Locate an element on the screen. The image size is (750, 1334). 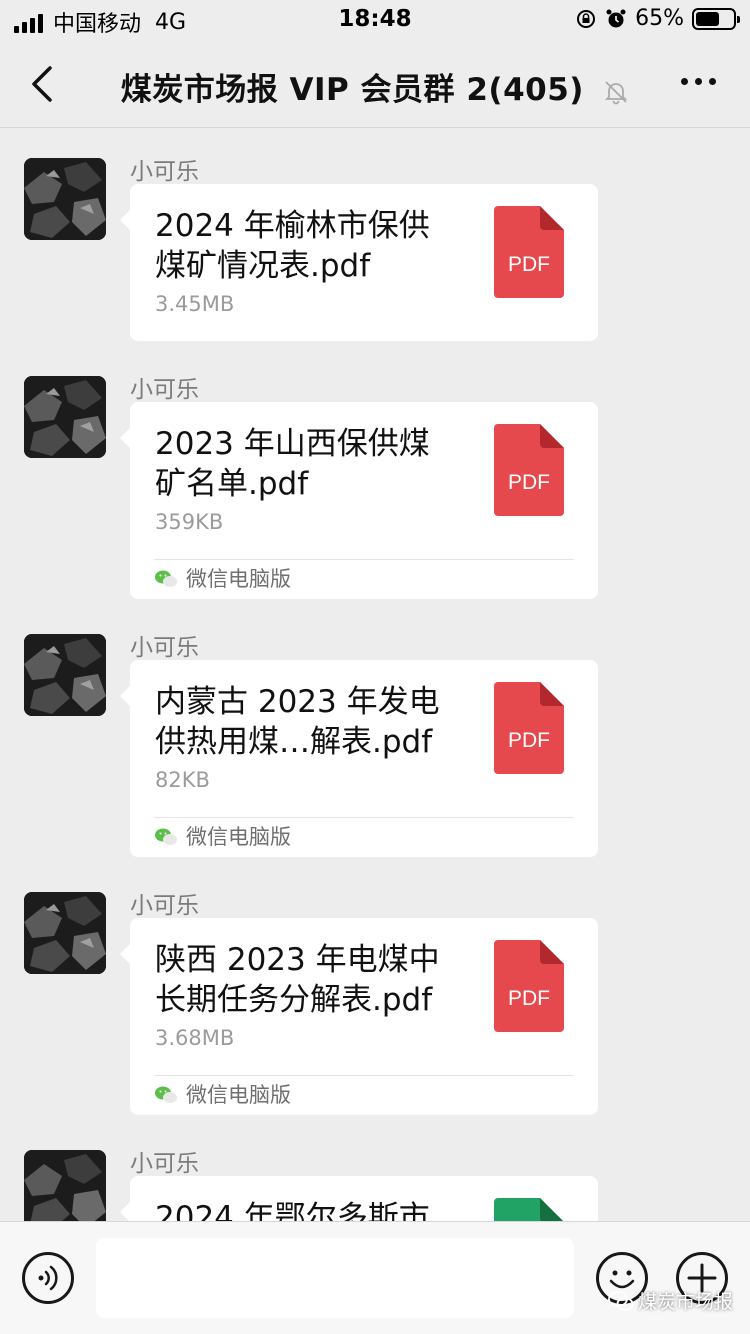
voice-icon is located at coordinates (48, 1278).